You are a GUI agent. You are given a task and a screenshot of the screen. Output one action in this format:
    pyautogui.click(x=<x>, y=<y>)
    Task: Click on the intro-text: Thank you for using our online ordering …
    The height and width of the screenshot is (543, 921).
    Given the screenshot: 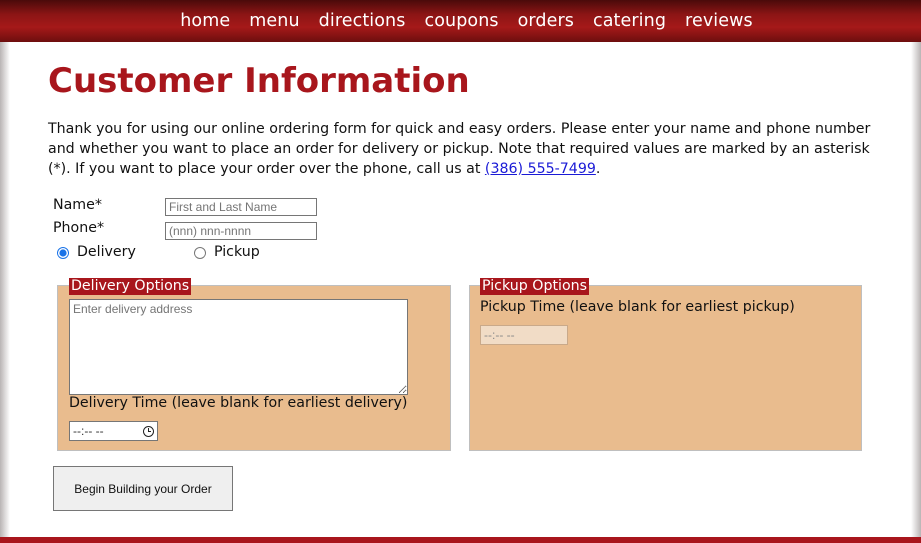 What is the action you would take?
    pyautogui.click(x=459, y=149)
    